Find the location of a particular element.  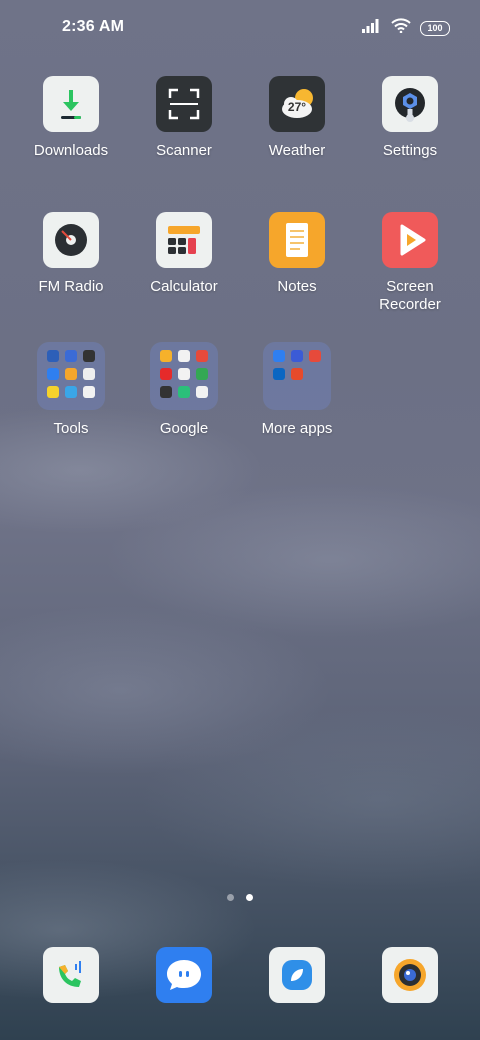

app-label: FM Radio is located at coordinates (71, 286).